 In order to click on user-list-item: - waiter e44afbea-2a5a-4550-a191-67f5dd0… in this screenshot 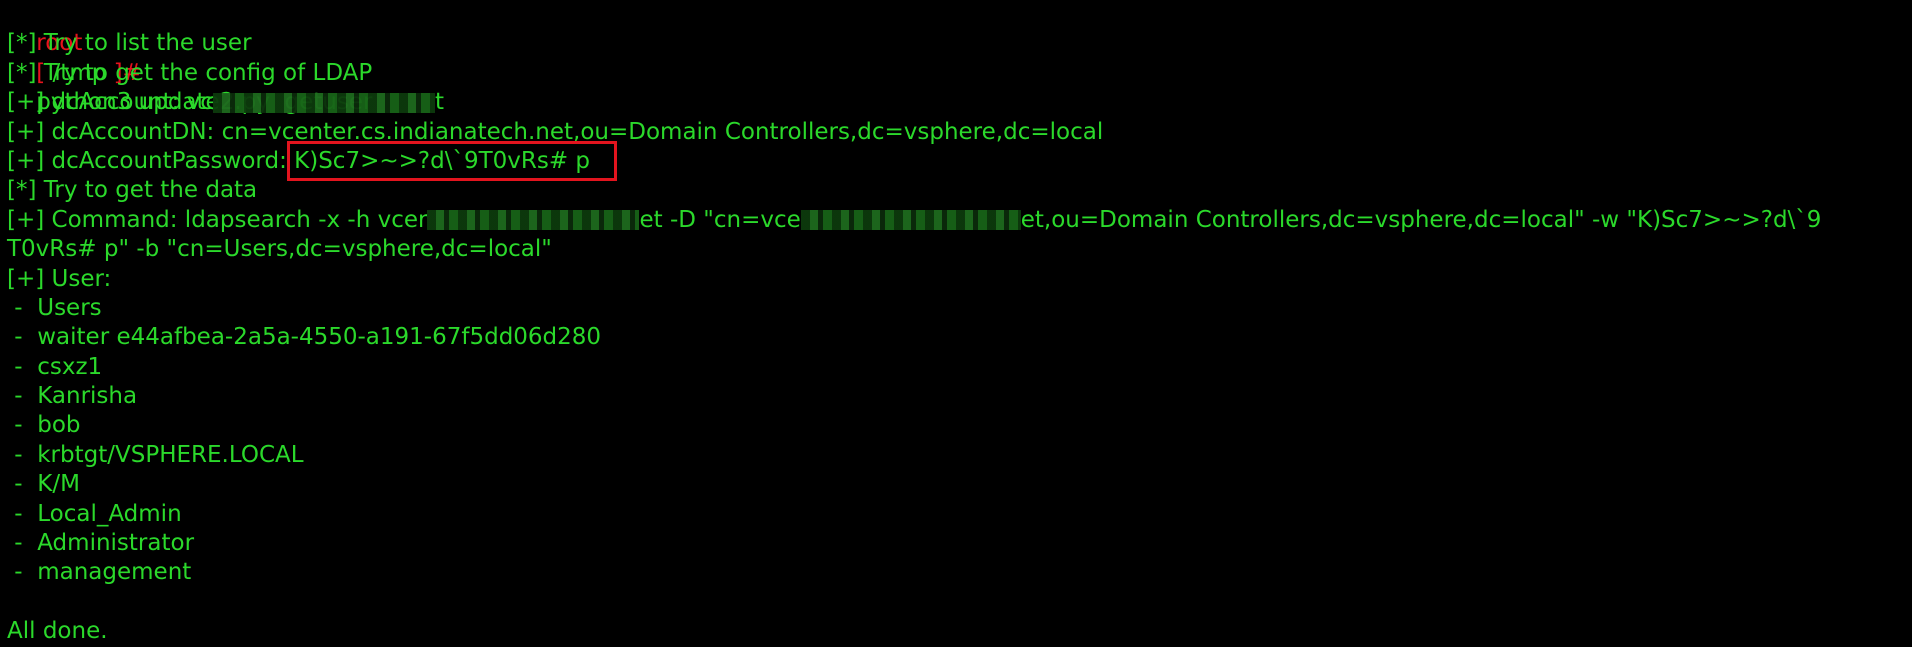, I will do `click(304, 337)`.